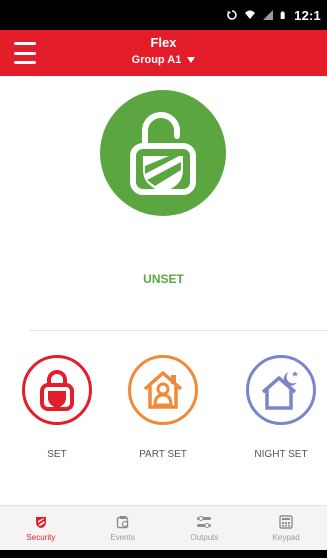 This screenshot has width=327, height=558. I want to click on tab-events: Events, so click(123, 528).